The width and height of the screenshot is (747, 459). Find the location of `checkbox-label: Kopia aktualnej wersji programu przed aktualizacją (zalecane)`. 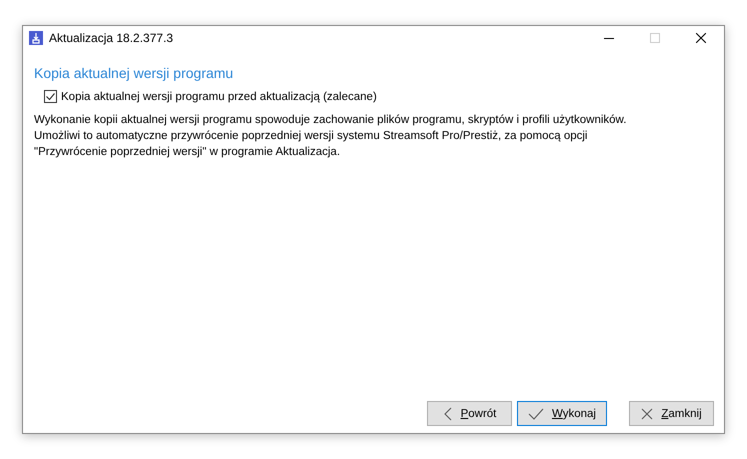

checkbox-label: Kopia aktualnej wersji programu przed aktualizacją (zalecane) is located at coordinates (219, 96).